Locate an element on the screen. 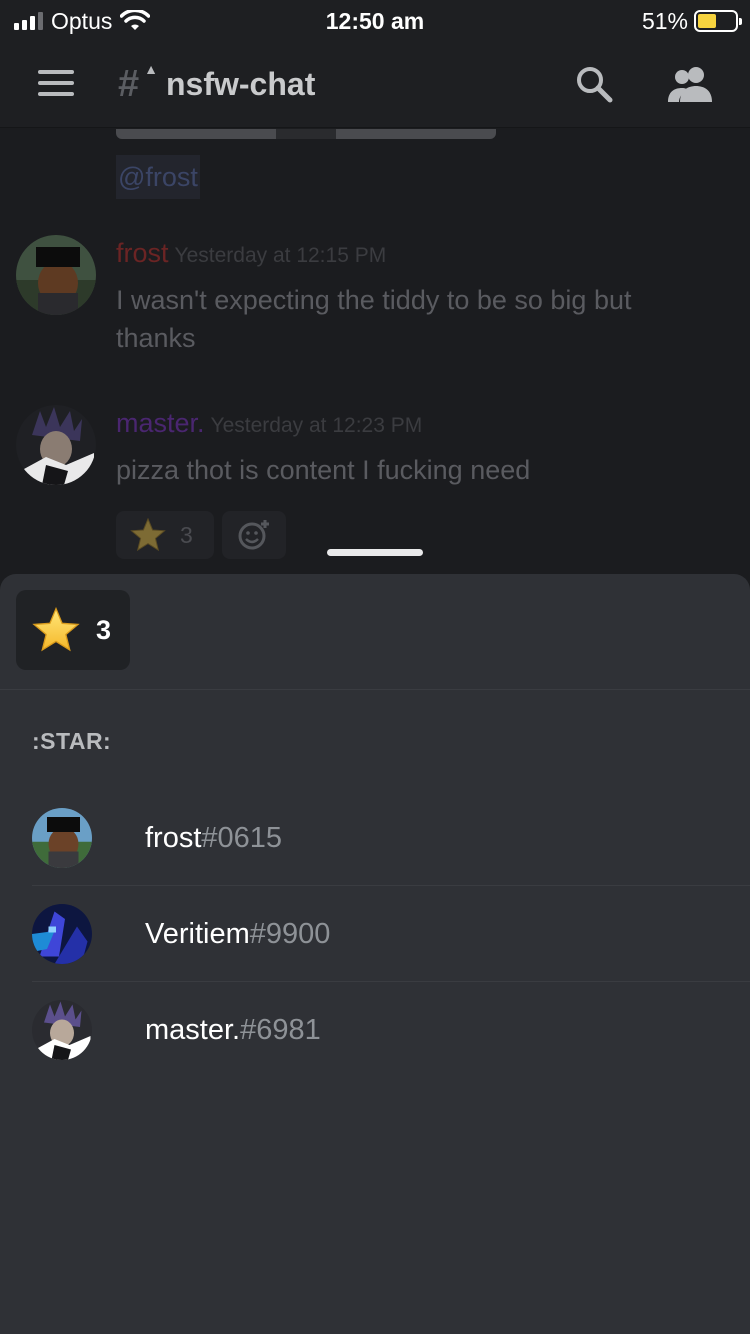 The height and width of the screenshot is (1334, 750). add-reaction-button is located at coordinates (254, 535).